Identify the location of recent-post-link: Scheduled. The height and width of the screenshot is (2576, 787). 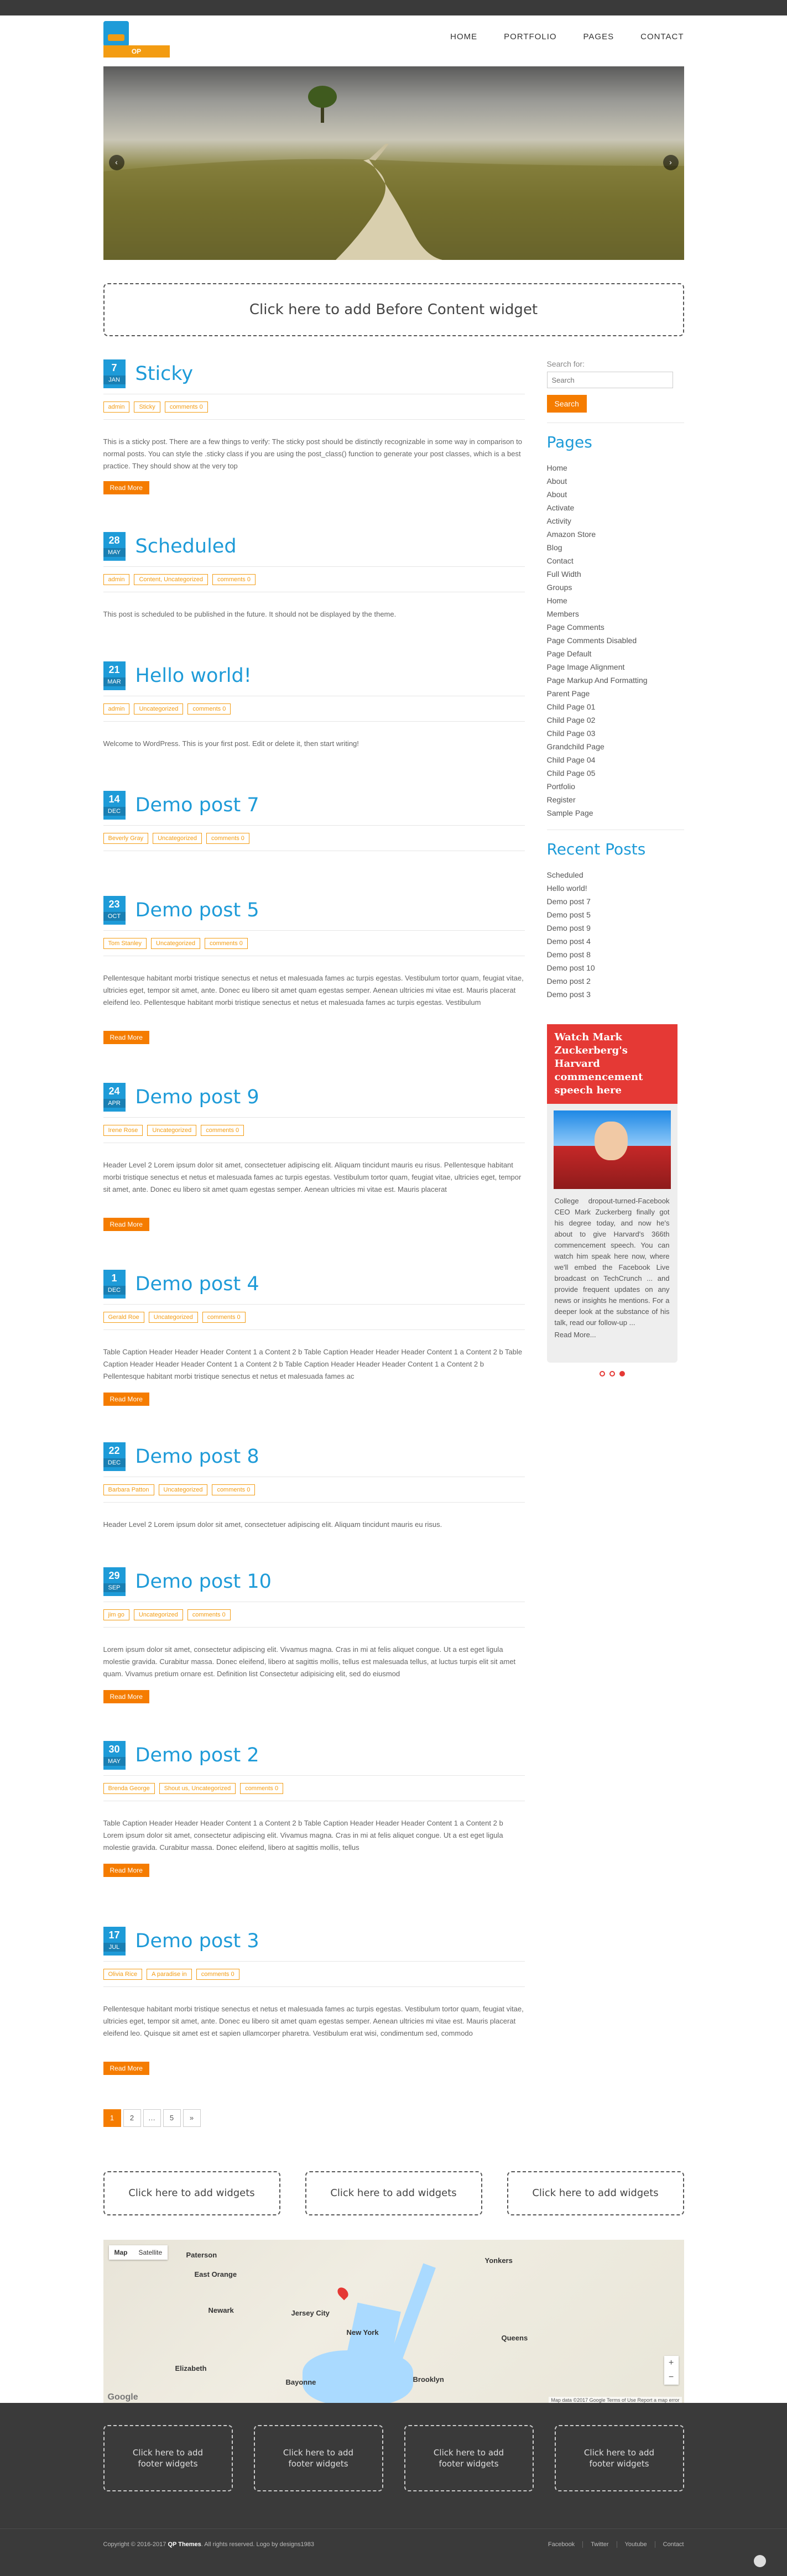
(615, 875).